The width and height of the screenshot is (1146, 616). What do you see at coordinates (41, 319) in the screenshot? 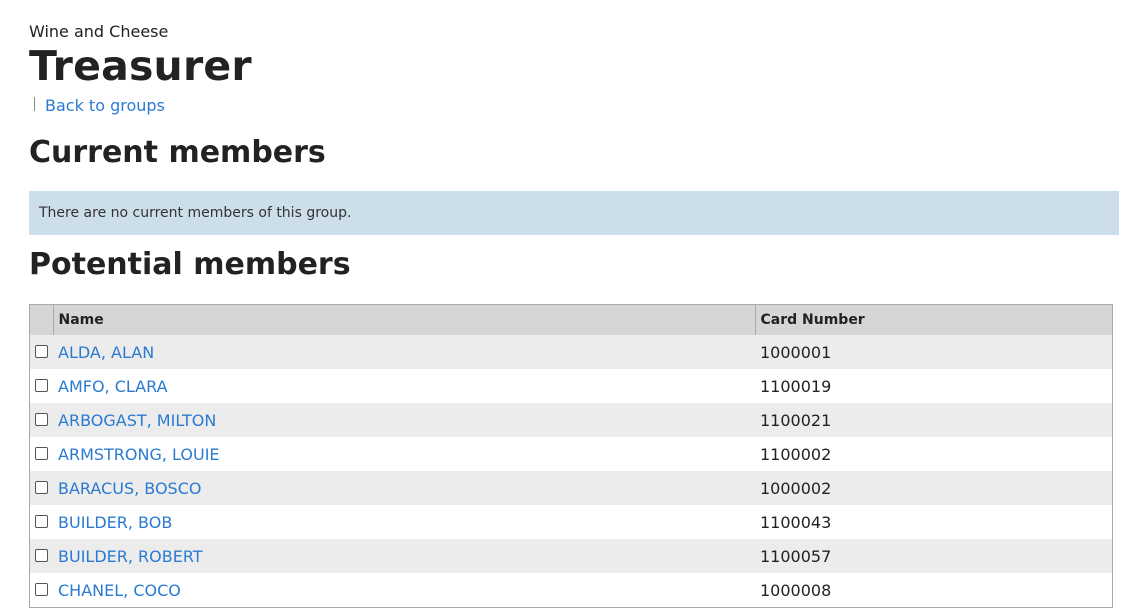
I see `select-column-header` at bounding box center [41, 319].